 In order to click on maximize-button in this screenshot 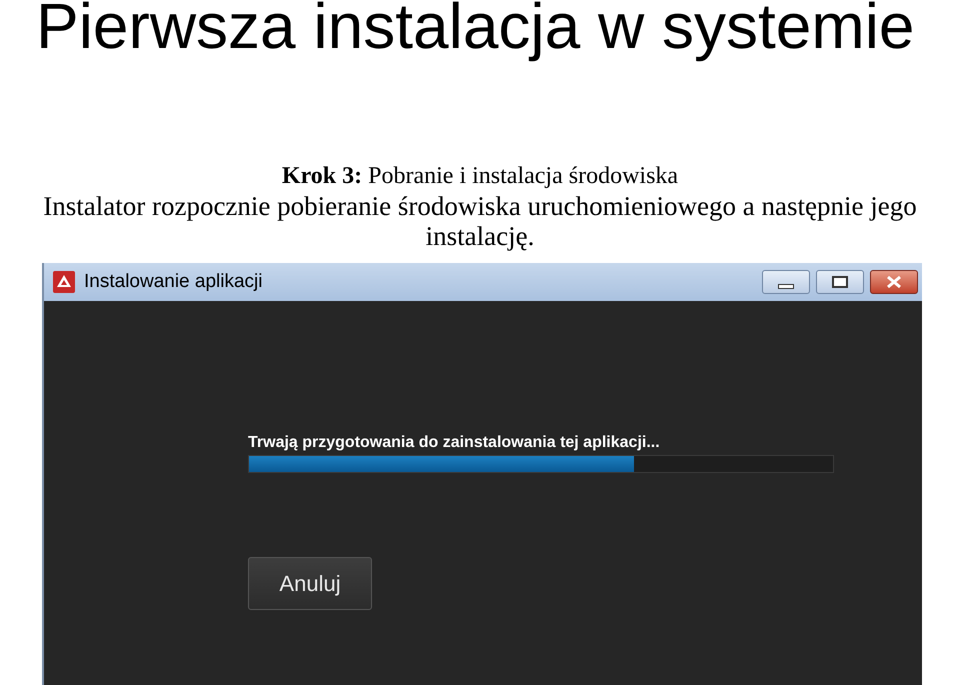, I will do `click(840, 282)`.